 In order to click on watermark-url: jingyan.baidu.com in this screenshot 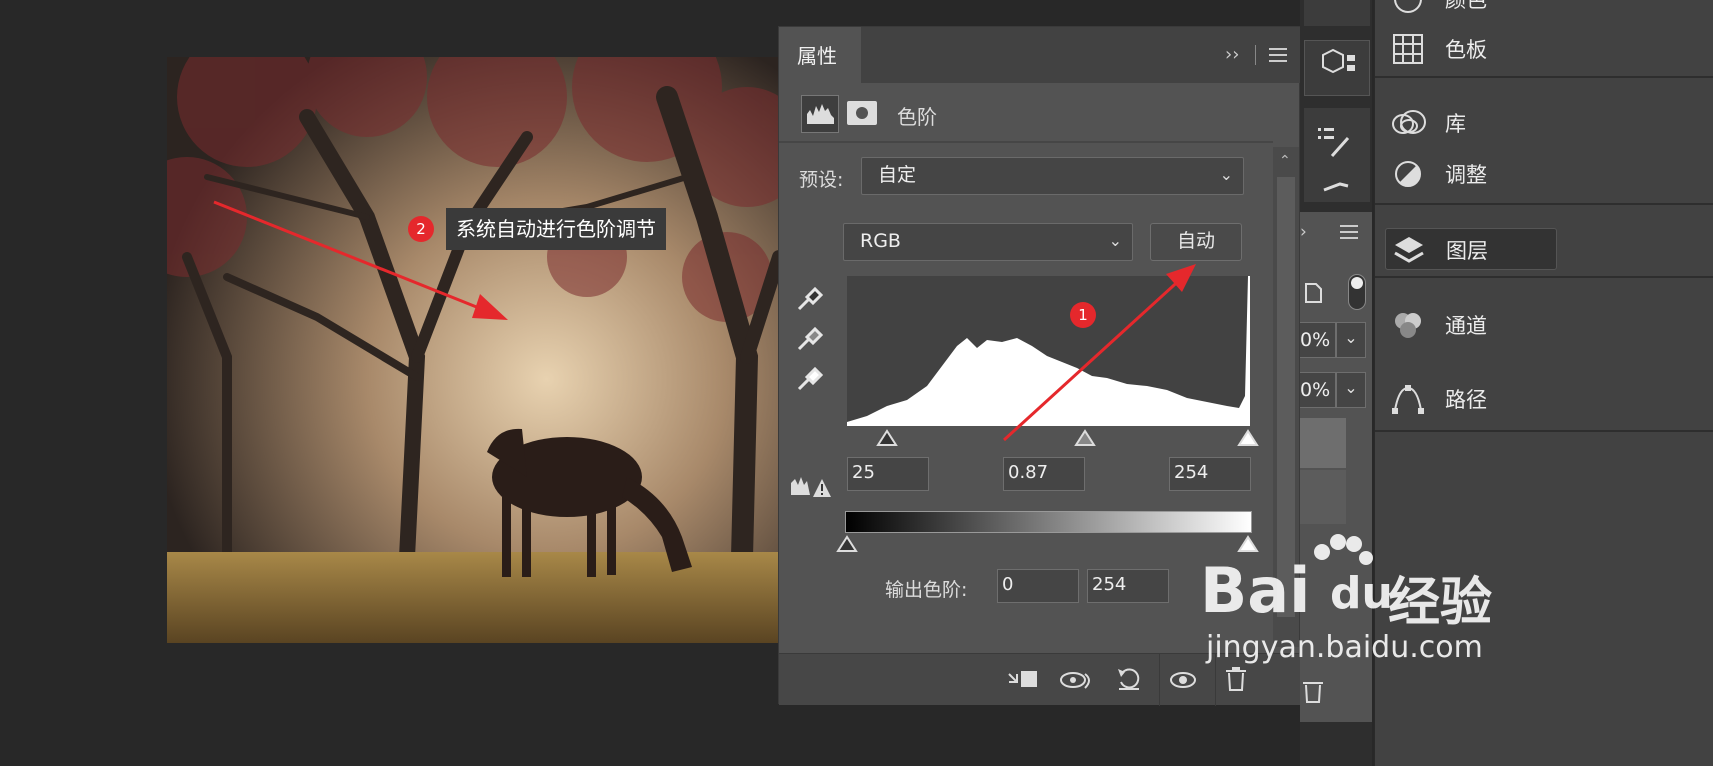, I will do `click(1344, 647)`.